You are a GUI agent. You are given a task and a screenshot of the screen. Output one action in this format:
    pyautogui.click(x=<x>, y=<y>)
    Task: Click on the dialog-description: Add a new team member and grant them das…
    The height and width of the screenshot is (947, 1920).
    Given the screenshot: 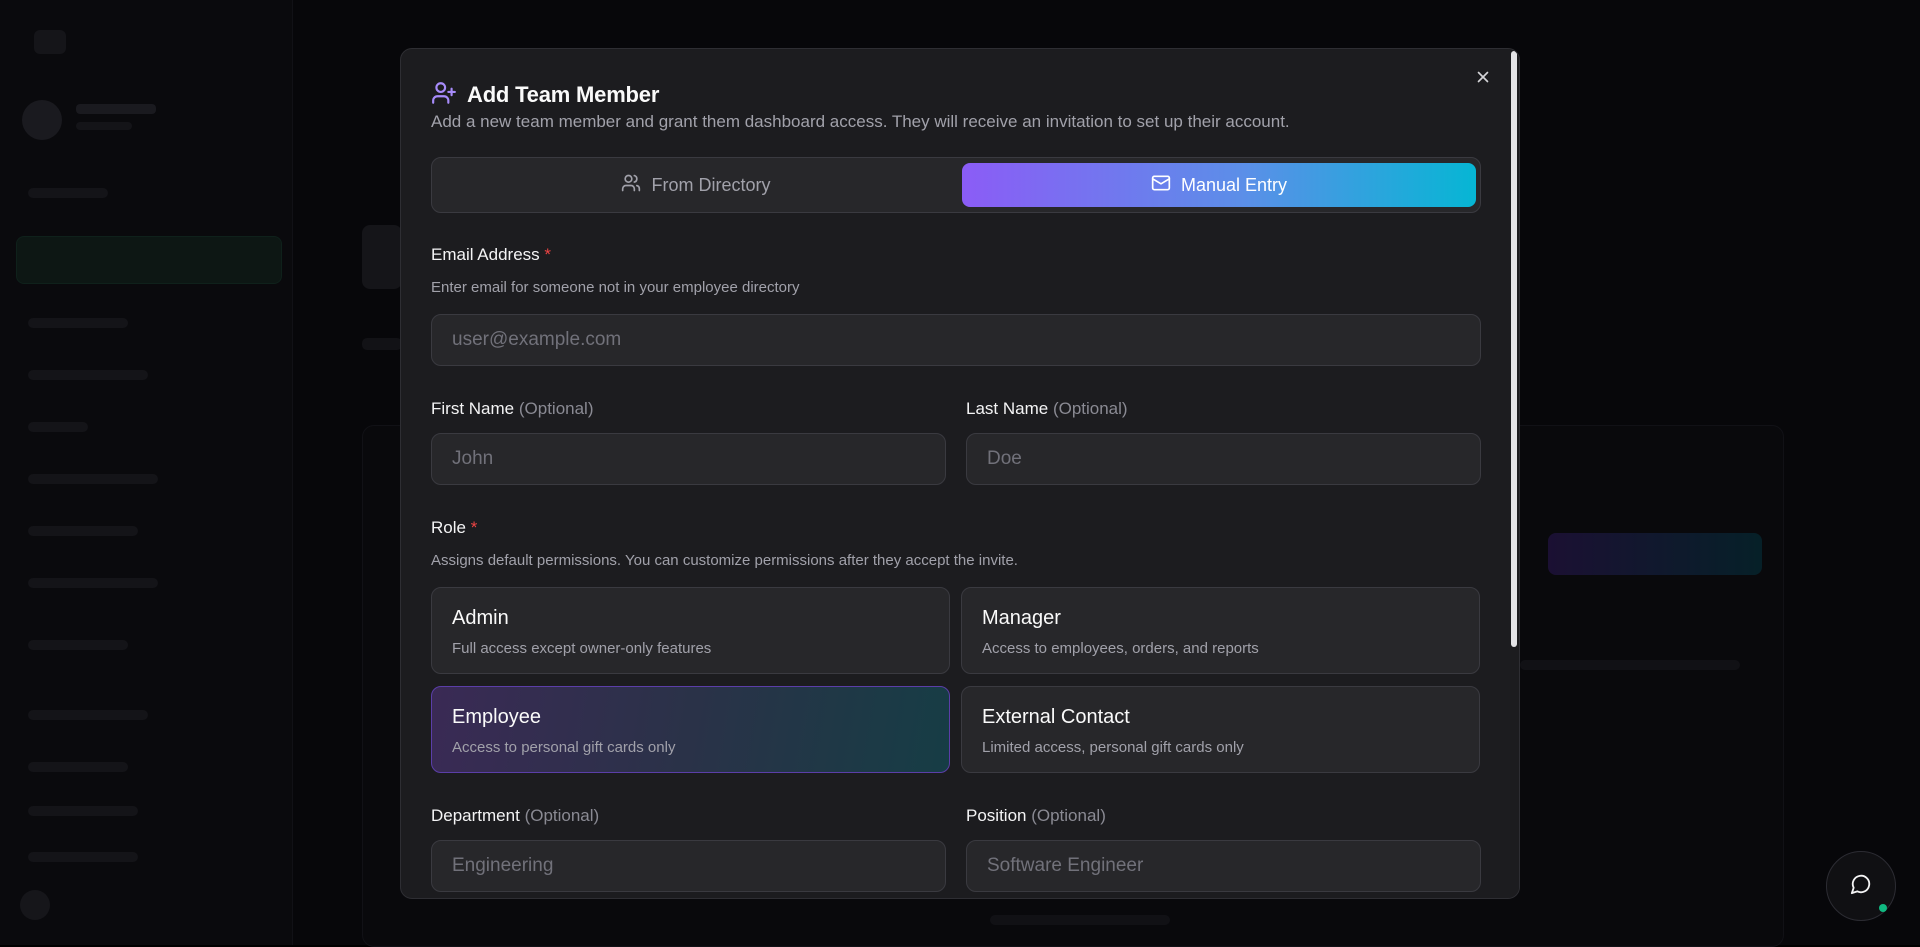 What is the action you would take?
    pyautogui.click(x=860, y=121)
    